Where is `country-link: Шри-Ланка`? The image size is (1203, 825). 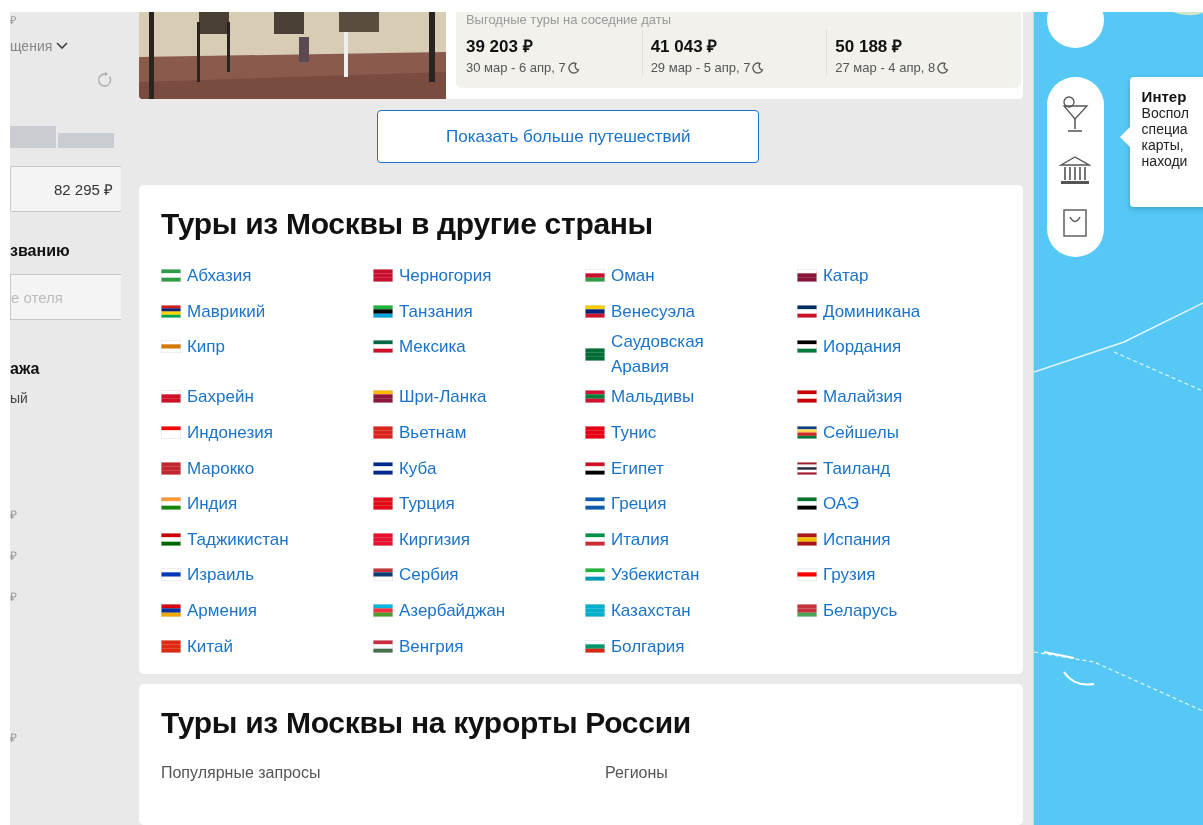
country-link: Шри-Ланка is located at coordinates (442, 397).